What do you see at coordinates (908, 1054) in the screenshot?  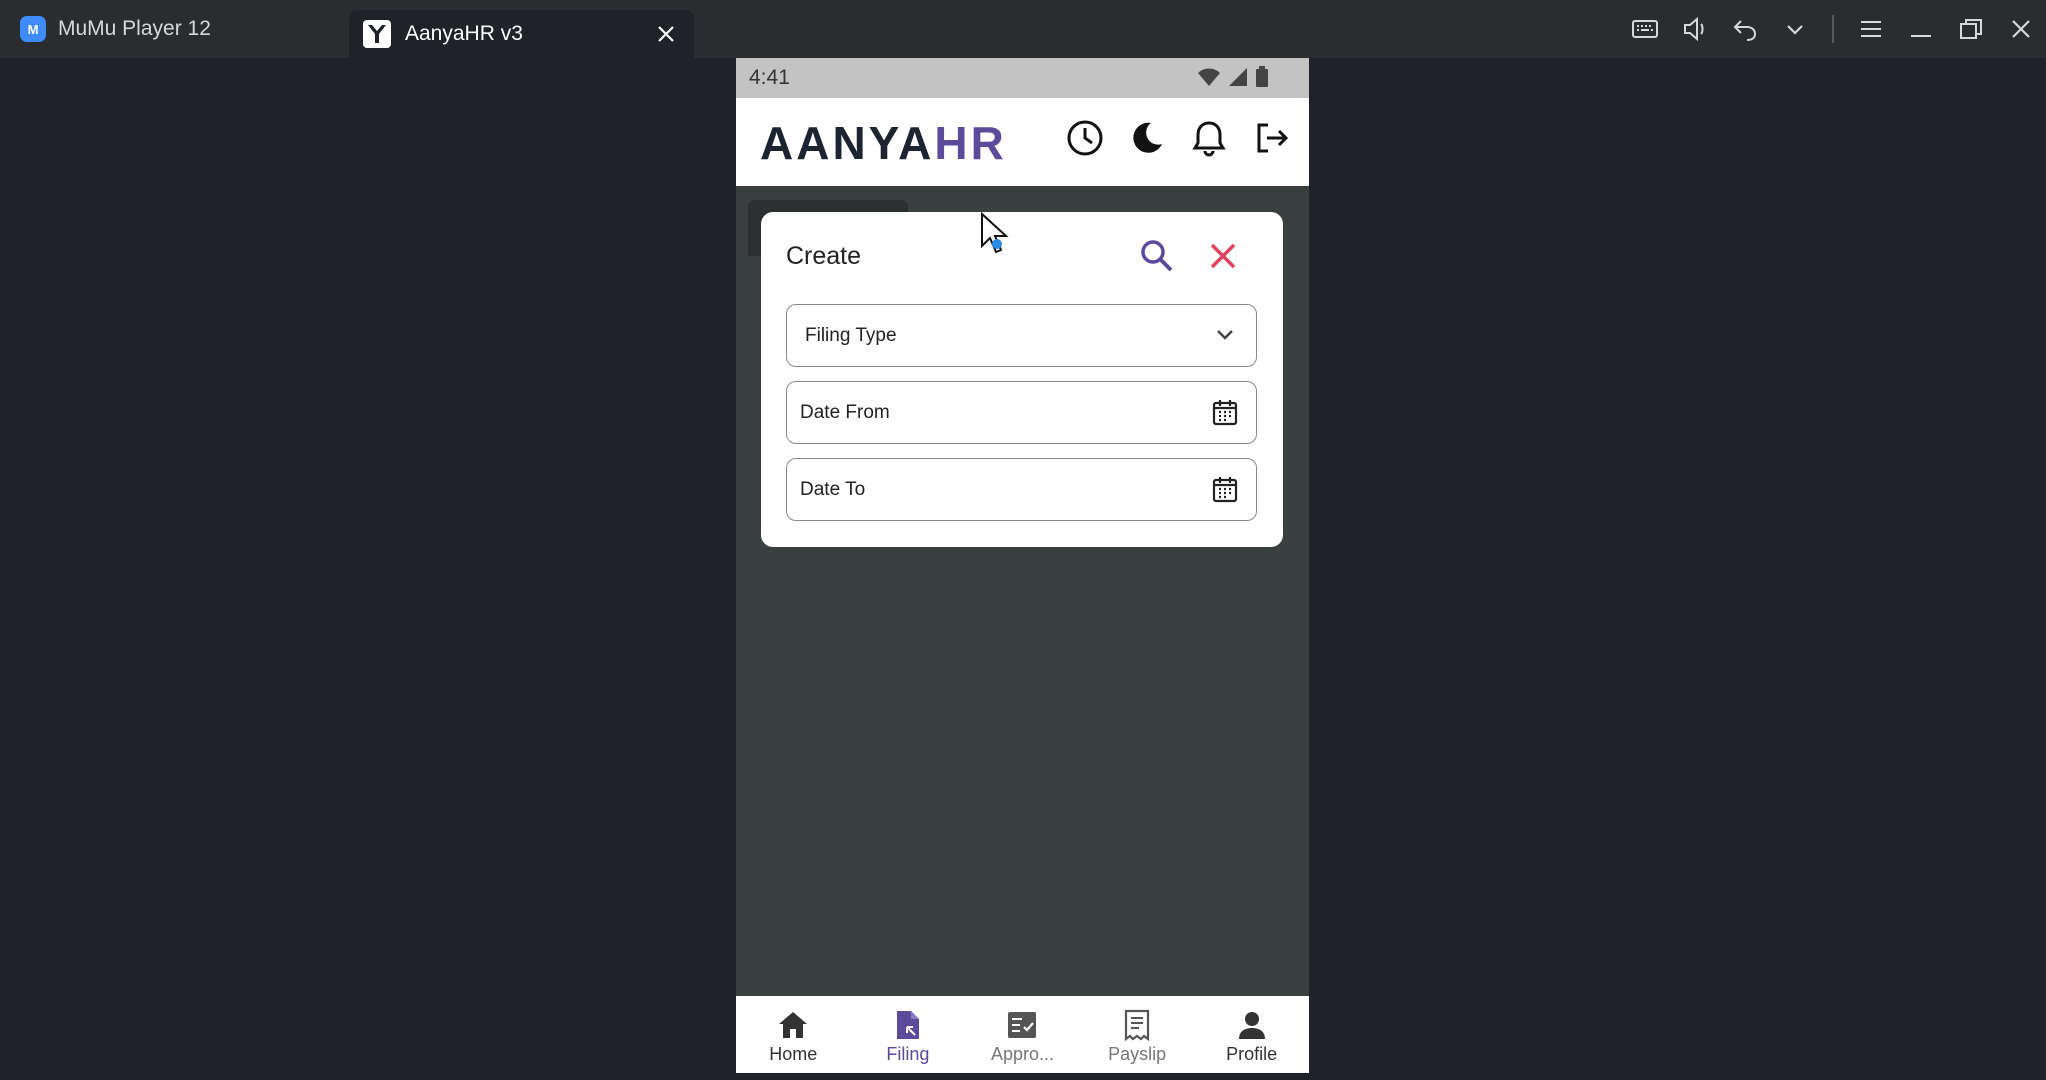 I see `nav-filing-label: Filing` at bounding box center [908, 1054].